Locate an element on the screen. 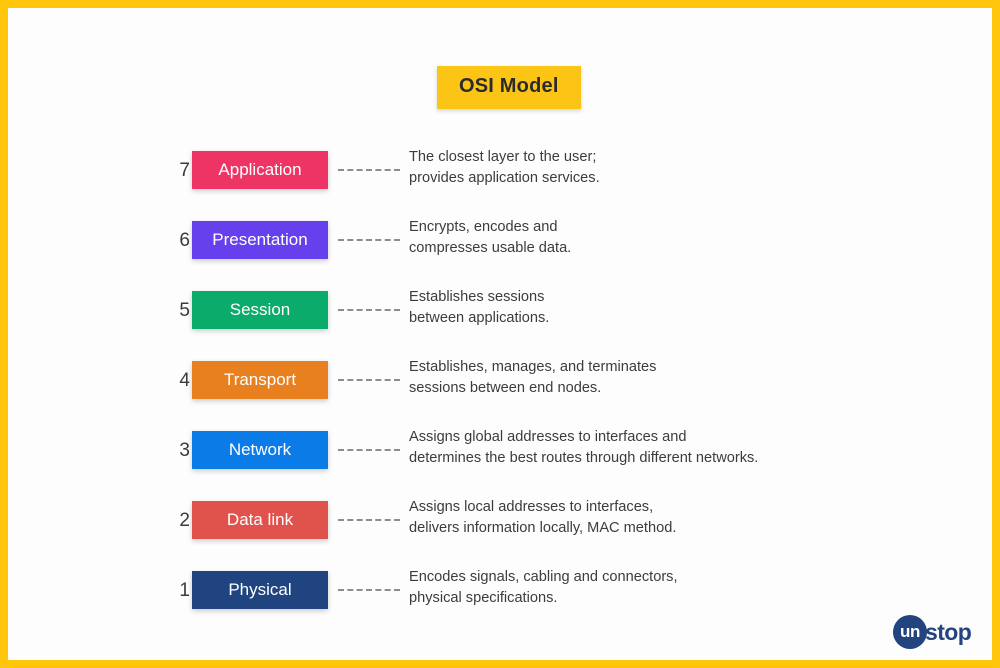  layer-description-line: Establishes sessions is located at coordinates (477, 297).